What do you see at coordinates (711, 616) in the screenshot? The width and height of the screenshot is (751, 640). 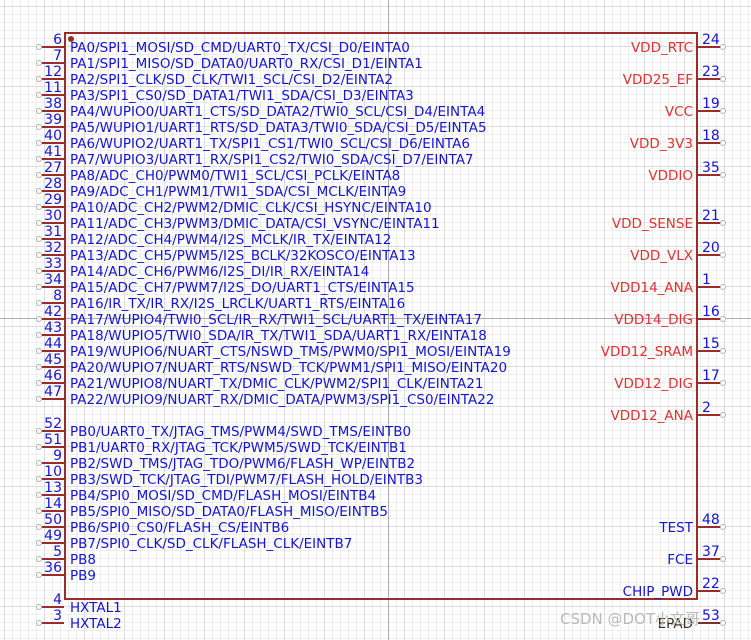 I see `pin-number: 53` at bounding box center [711, 616].